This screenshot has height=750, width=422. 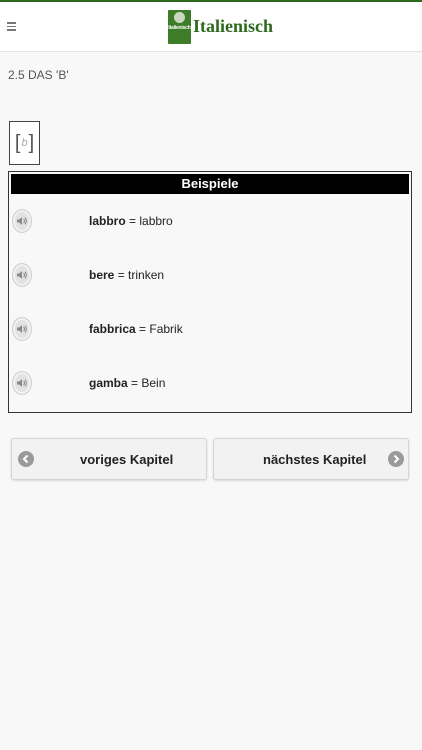 I want to click on examples-heading: Beispiele, so click(x=210, y=184).